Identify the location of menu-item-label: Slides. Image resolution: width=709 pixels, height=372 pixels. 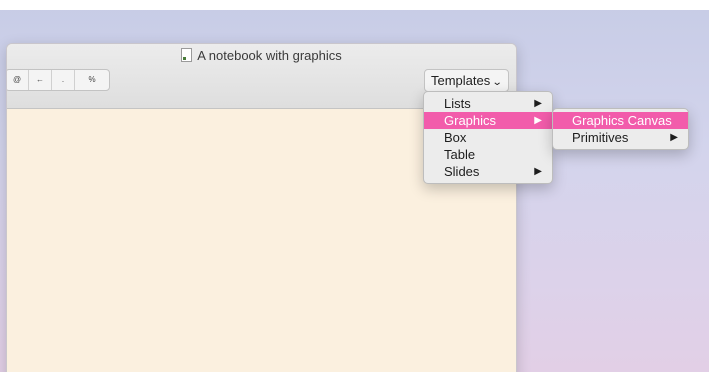
(462, 171).